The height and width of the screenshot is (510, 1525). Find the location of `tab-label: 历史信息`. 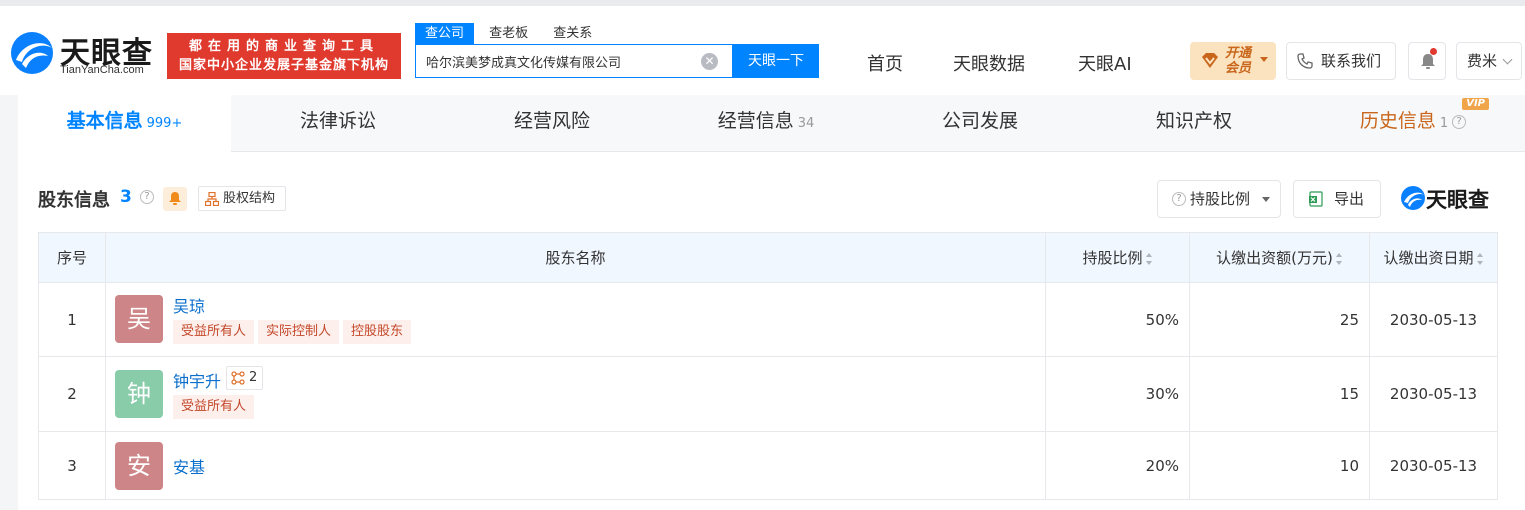

tab-label: 历史信息 is located at coordinates (1397, 121).